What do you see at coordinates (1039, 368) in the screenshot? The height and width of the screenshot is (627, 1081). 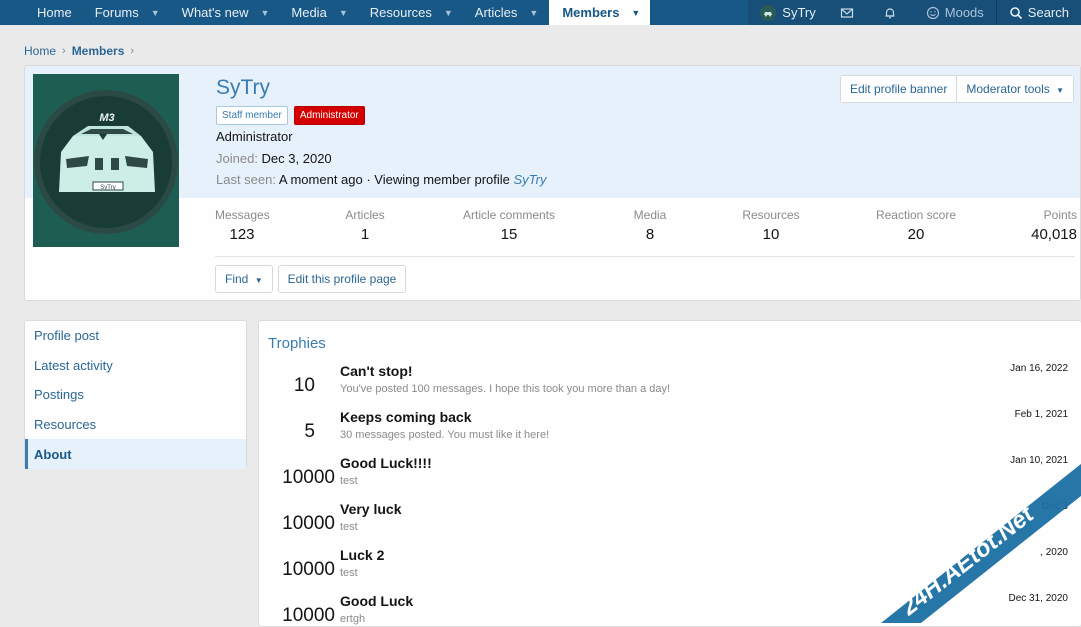 I see `trophy-date: Jan 16, 2022` at bounding box center [1039, 368].